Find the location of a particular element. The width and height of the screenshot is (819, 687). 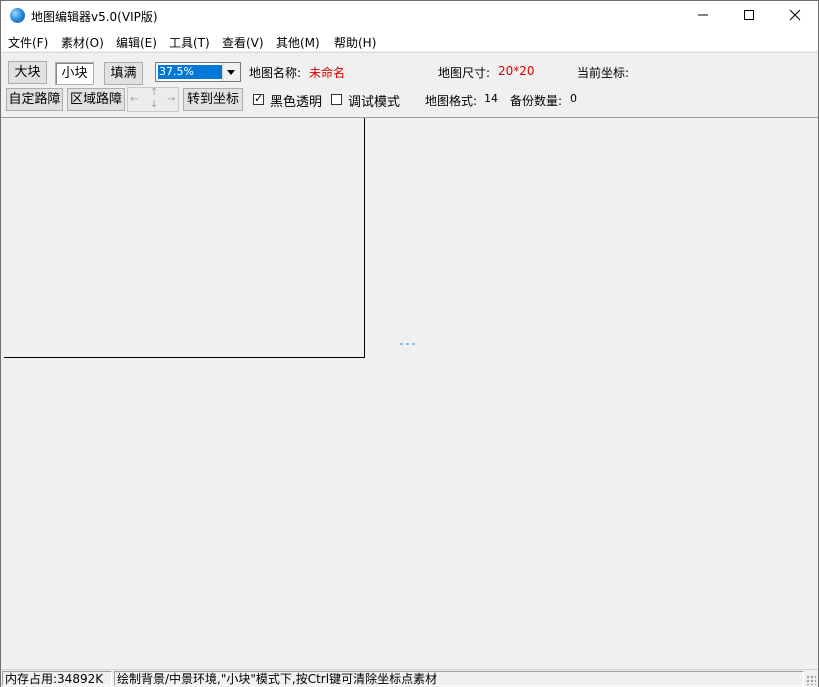

goto-coord-button: 转到坐标 is located at coordinates (213, 99).